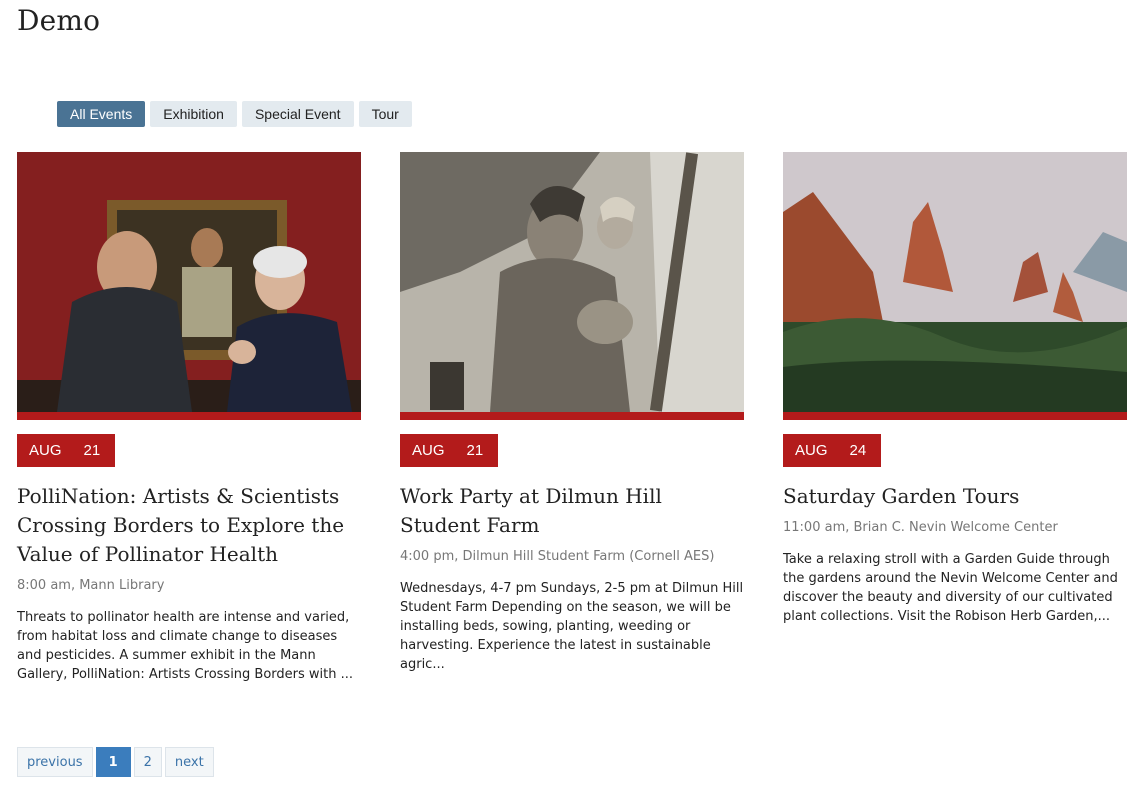  Describe the element at coordinates (91, 585) in the screenshot. I see `event-time-location: 8:00 am, Mann Library` at that location.